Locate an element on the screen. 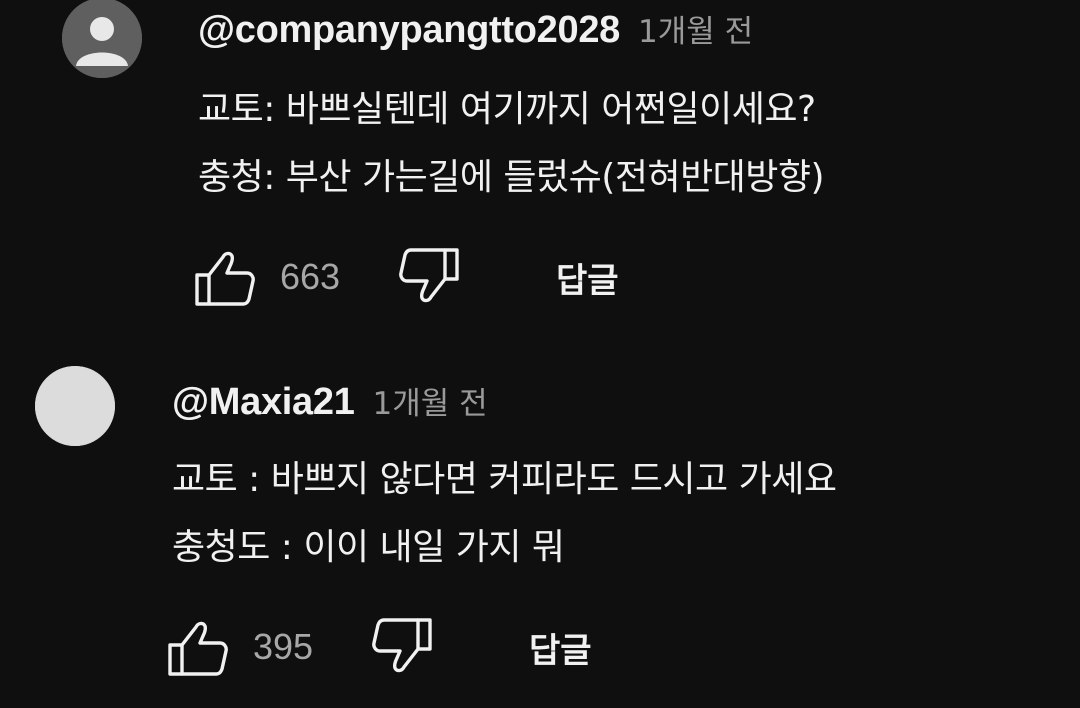  author-handle: @companypangtto2028 is located at coordinates (409, 30).